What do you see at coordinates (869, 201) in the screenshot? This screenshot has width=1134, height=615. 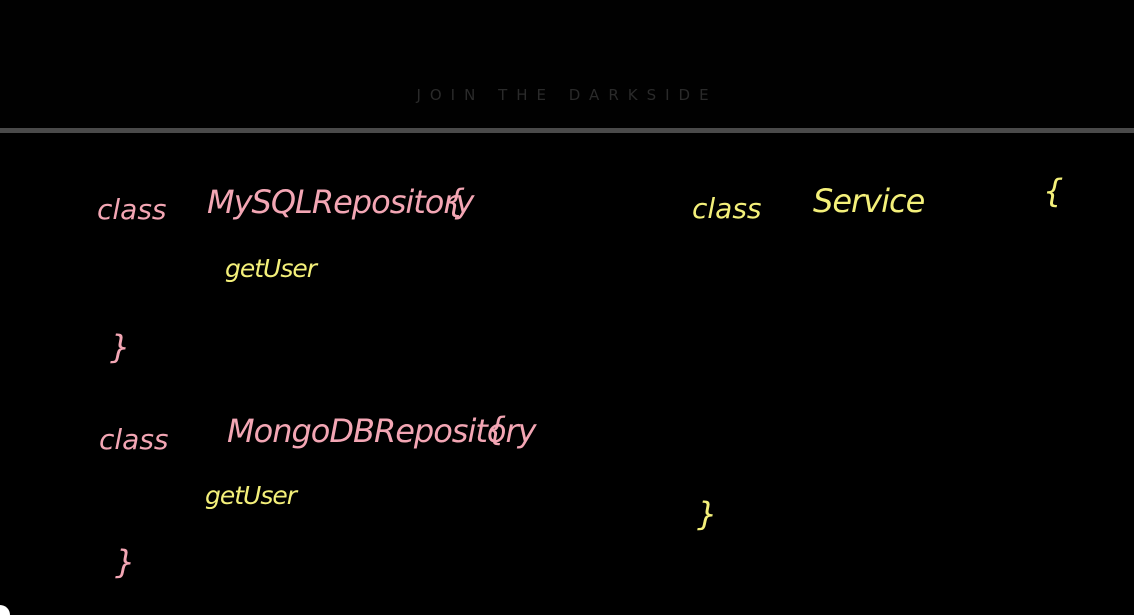 I see `class-name-service: Service` at bounding box center [869, 201].